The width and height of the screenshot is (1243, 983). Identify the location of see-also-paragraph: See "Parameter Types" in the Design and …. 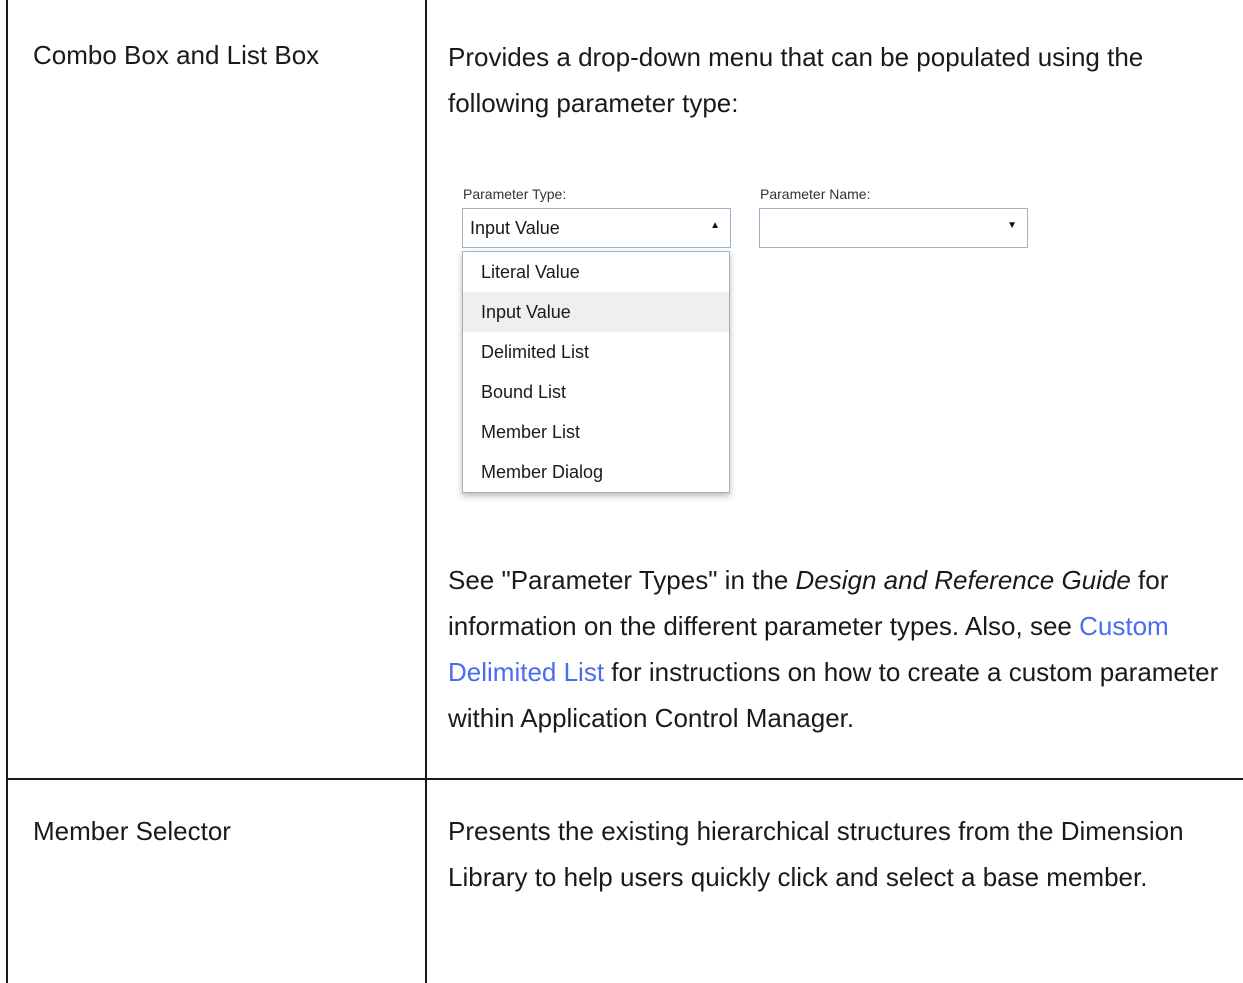
(838, 649).